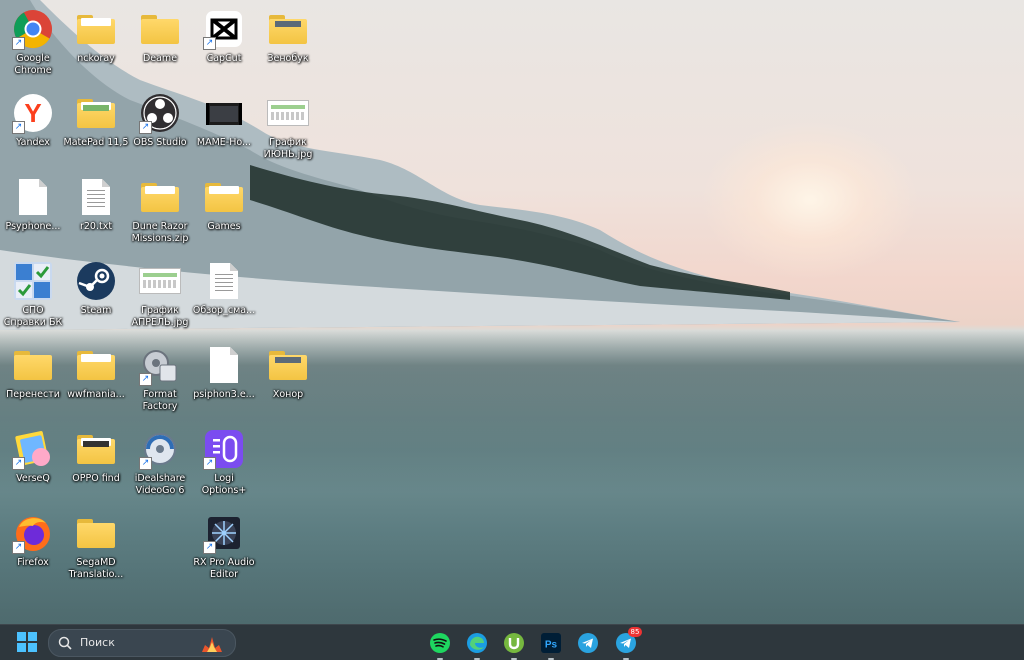  I want to click on desktop-icon-logi-options: ↗ Logi Options+, so click(224, 462).